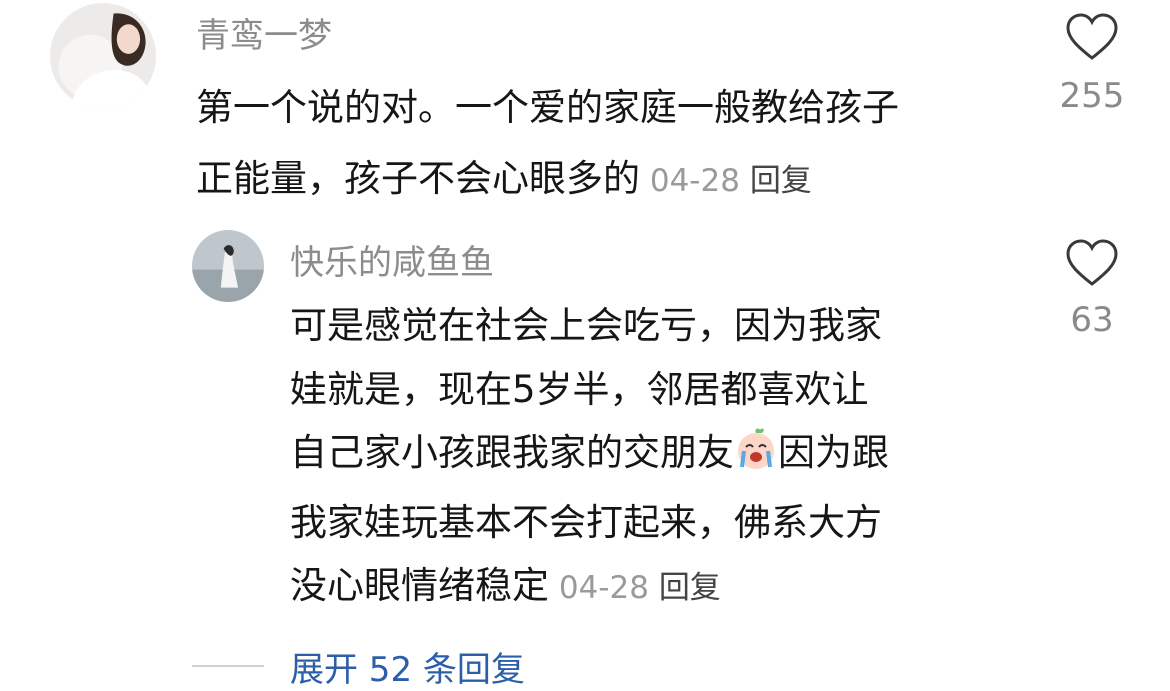  I want to click on comment-username: 青鸾一梦, so click(264, 32).